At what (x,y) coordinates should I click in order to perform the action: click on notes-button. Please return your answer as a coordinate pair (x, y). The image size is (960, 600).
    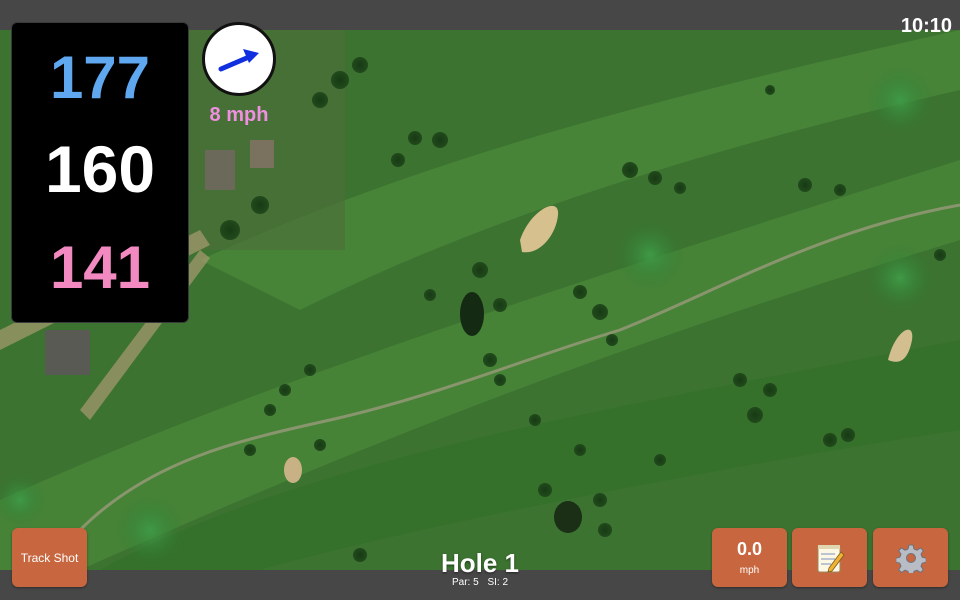
    Looking at the image, I should click on (829, 557).